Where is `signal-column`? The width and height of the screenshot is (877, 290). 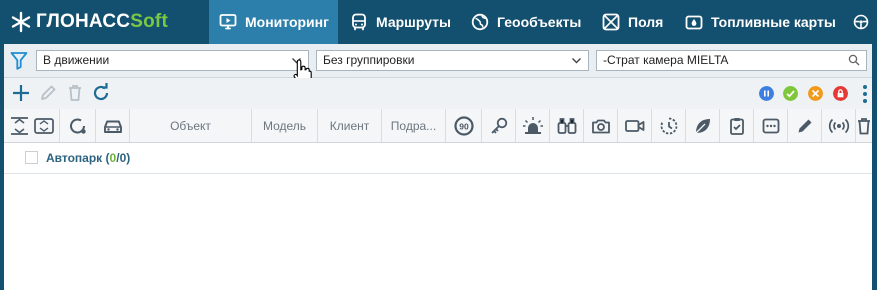 signal-column is located at coordinates (839, 125).